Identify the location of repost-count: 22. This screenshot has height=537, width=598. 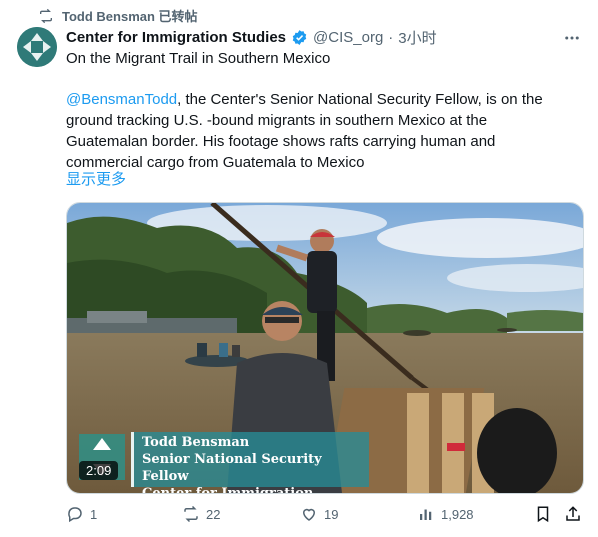
(213, 514).